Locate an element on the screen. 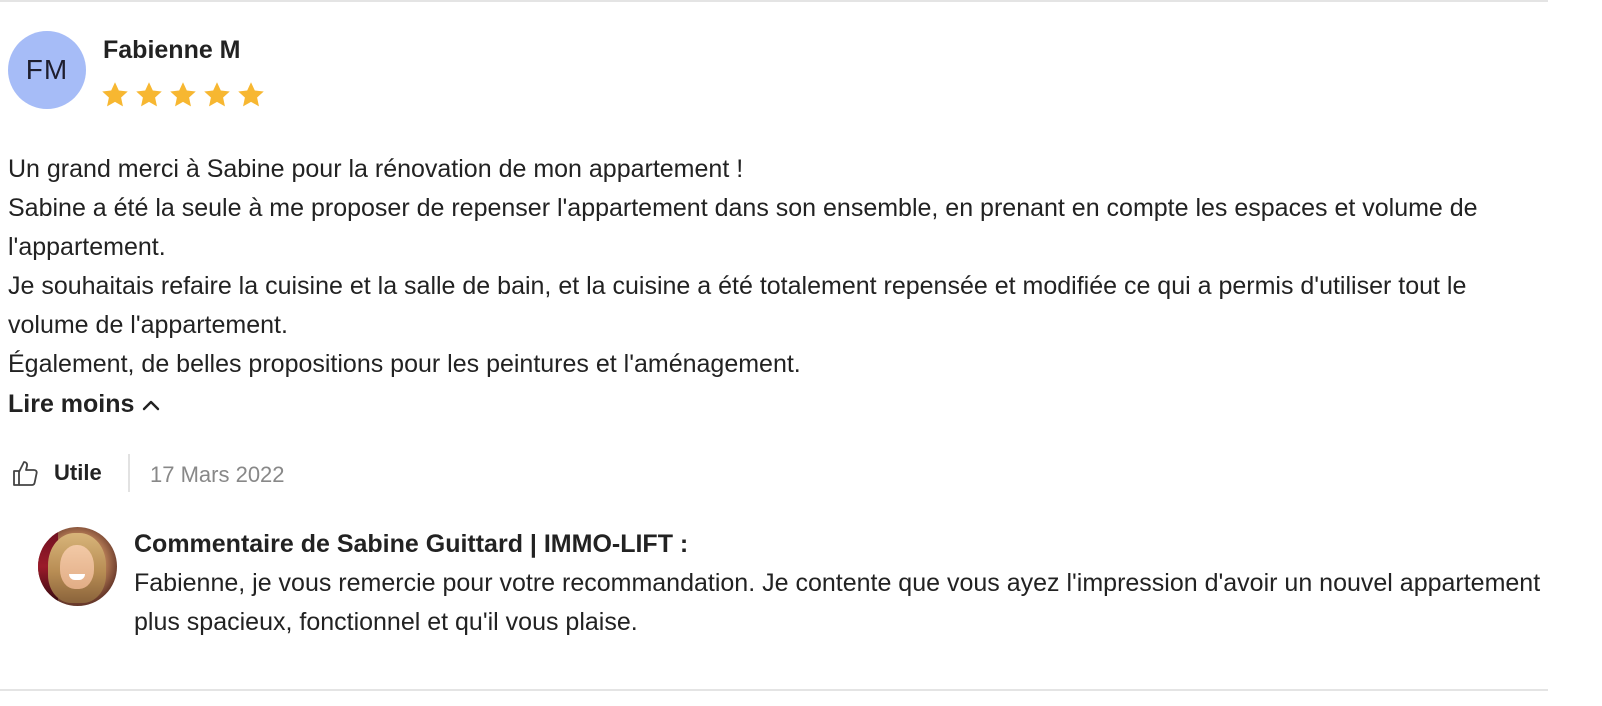 The image size is (1602, 706). read-less-button: Lire moins is located at coordinates (84, 404).